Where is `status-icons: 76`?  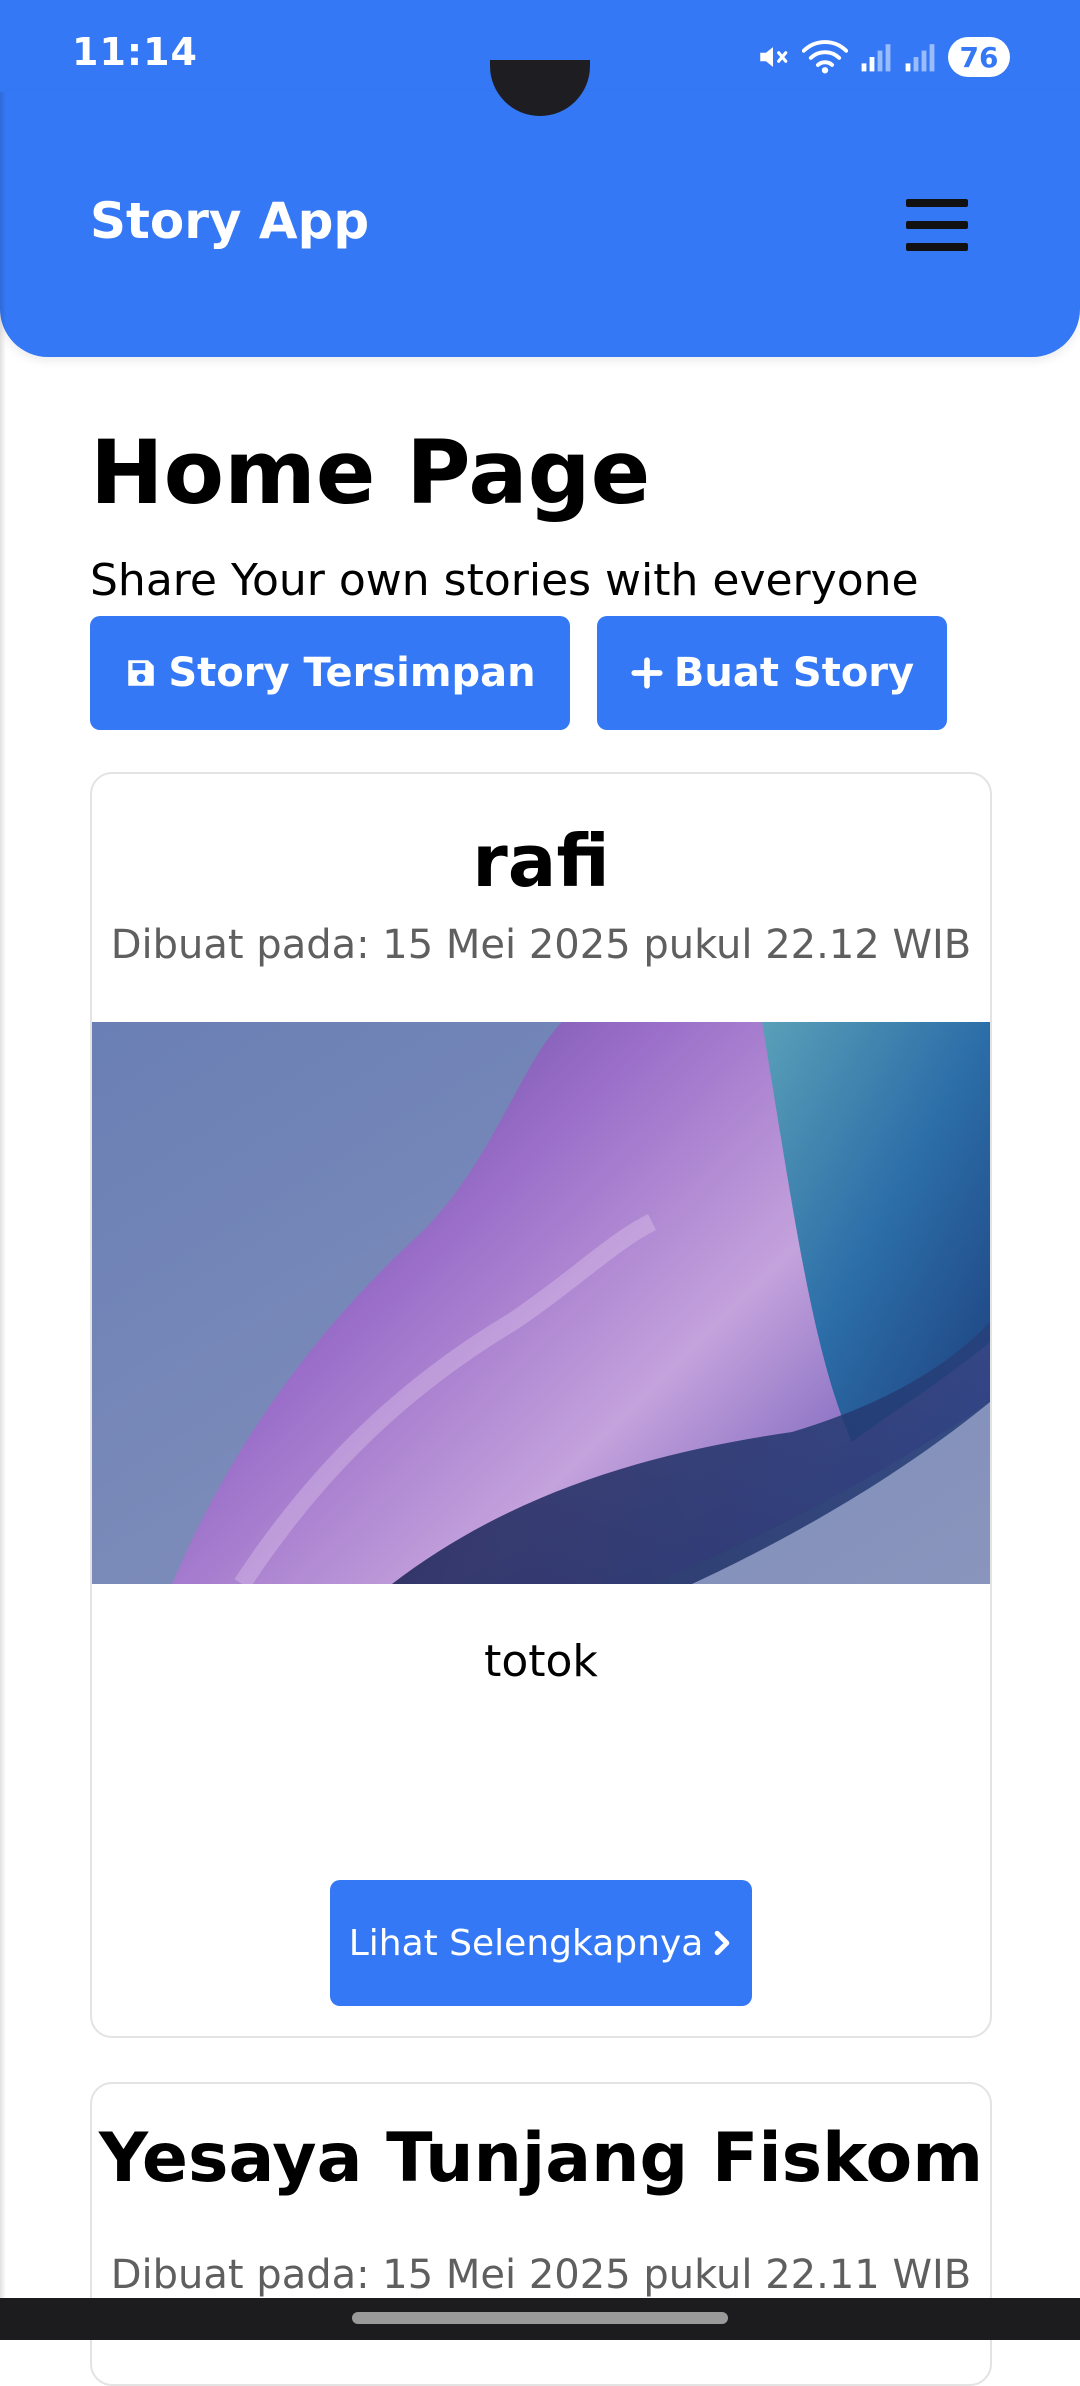
status-icons: 76 is located at coordinates (883, 57).